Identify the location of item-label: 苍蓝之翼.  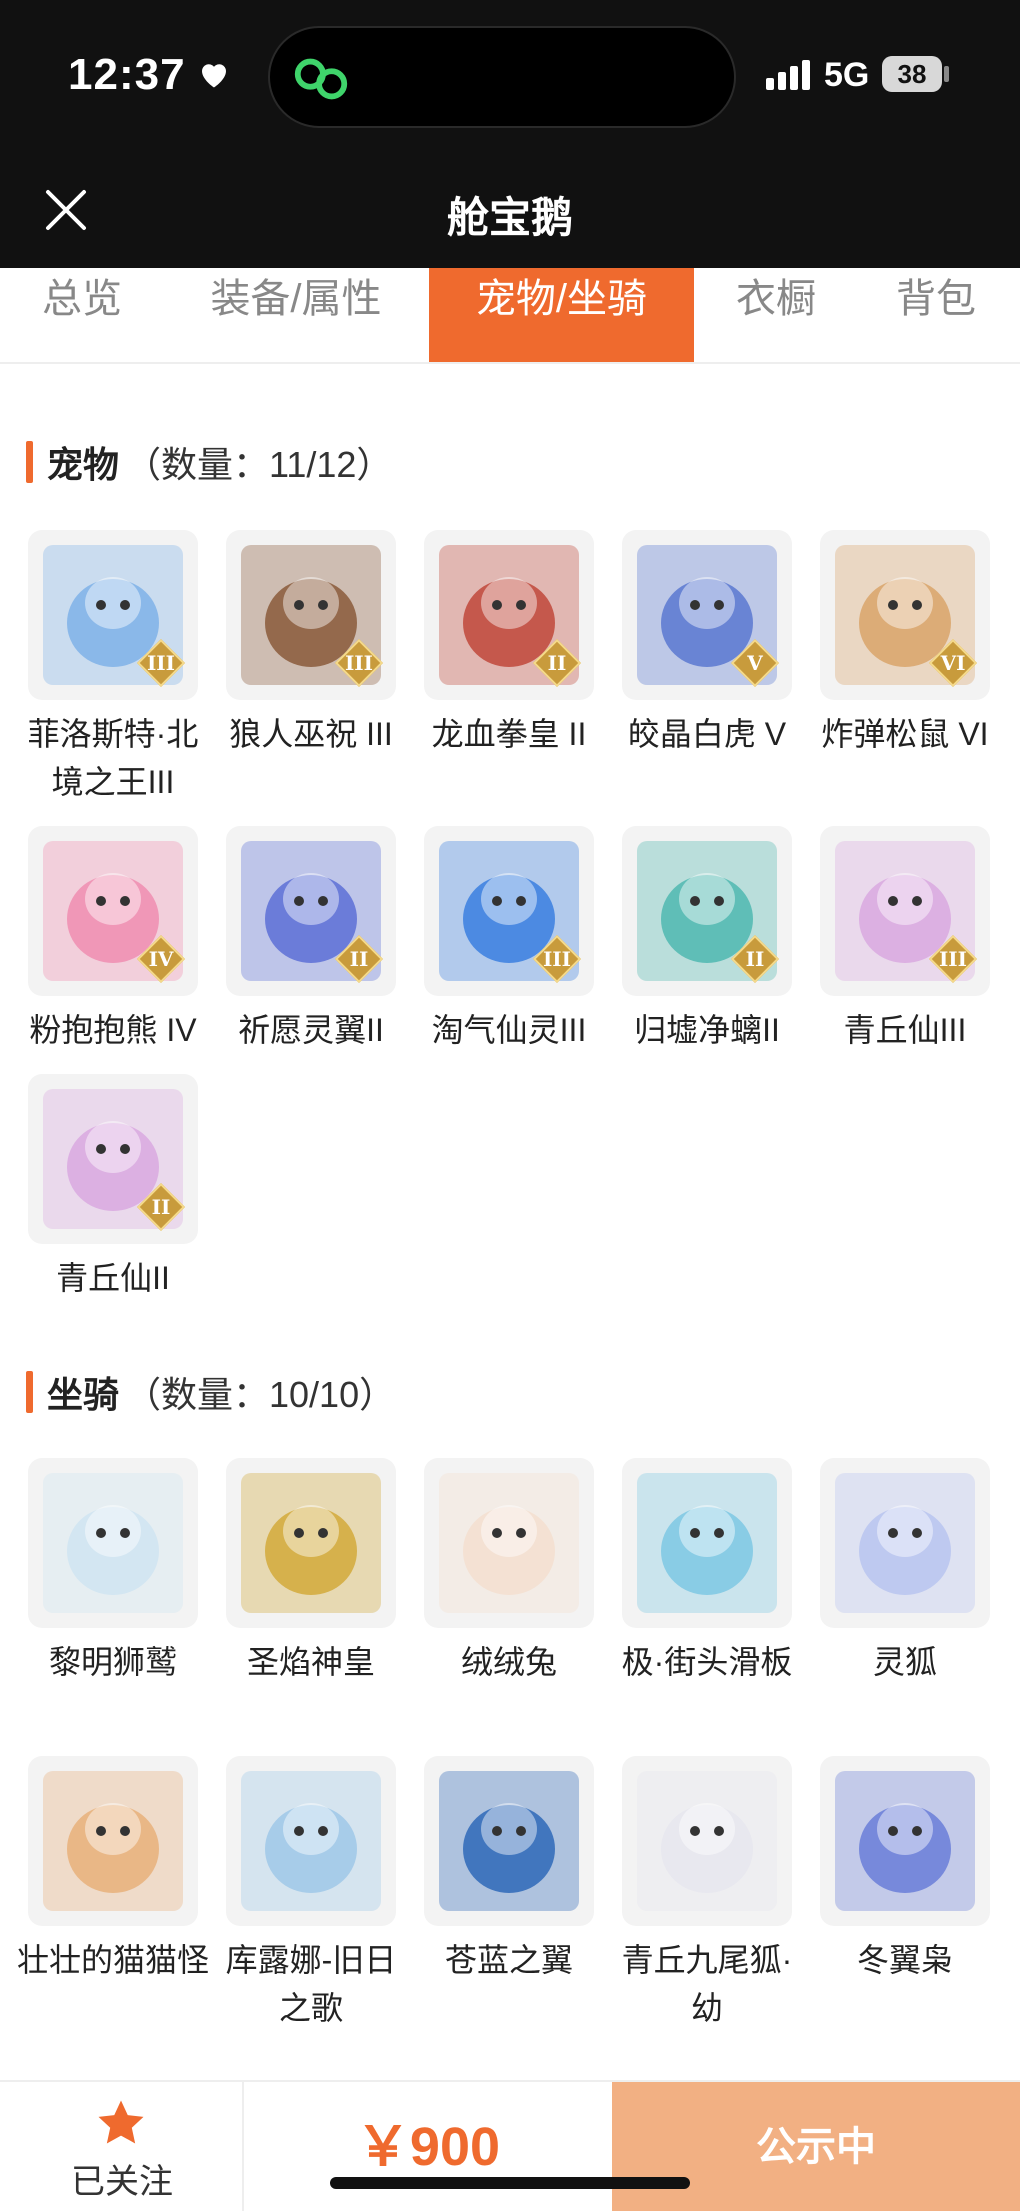
(508, 1960).